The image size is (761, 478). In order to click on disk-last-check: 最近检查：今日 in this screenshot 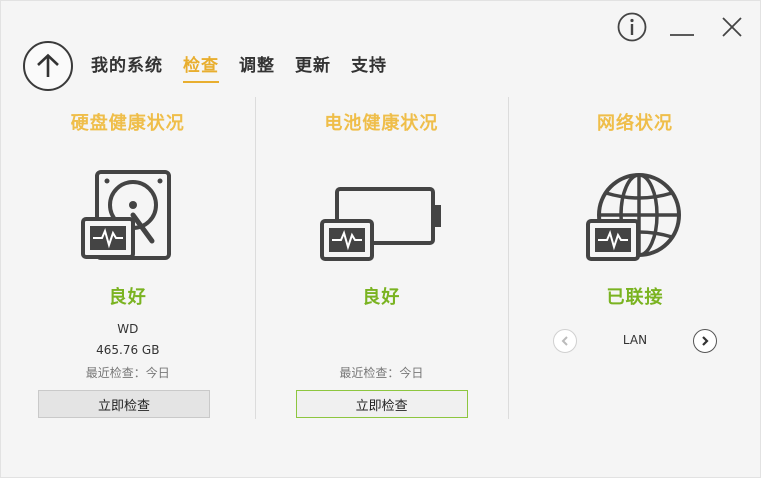, I will do `click(127, 373)`.